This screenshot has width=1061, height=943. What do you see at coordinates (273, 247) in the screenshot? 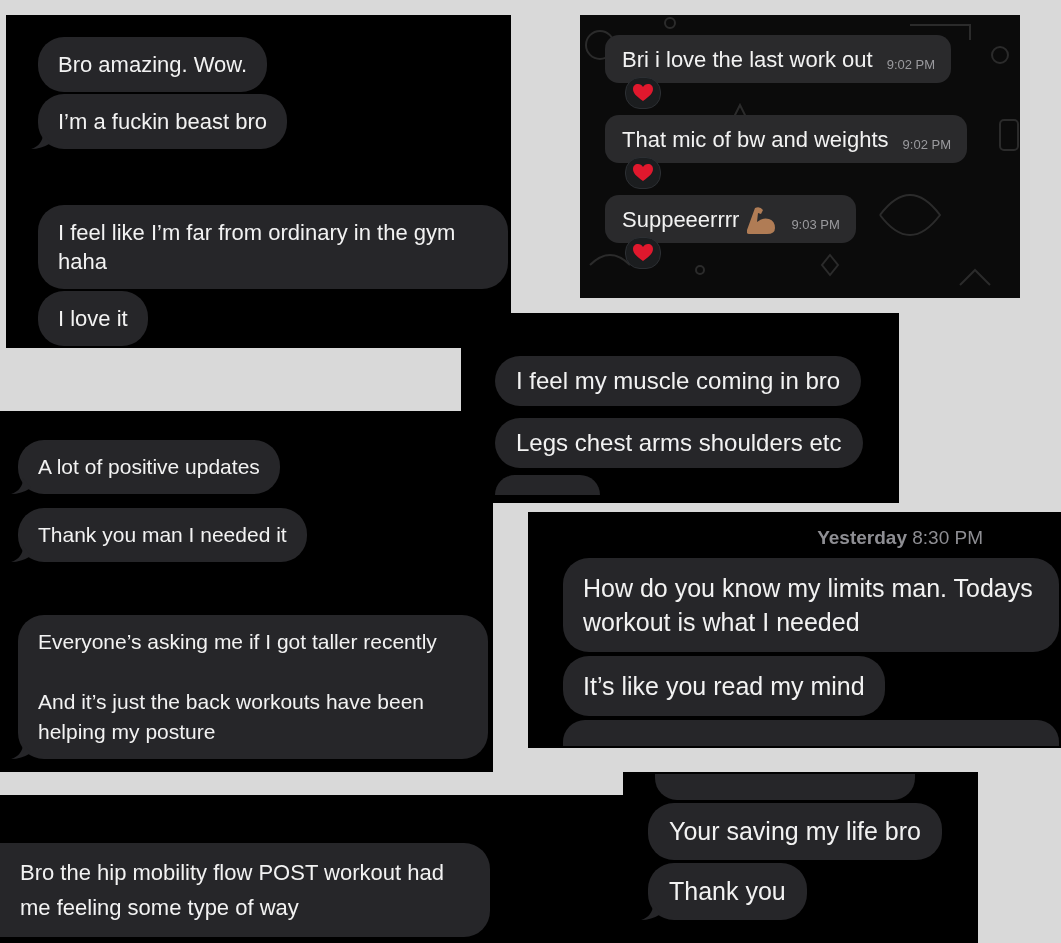
I see `message-bubble: I feel like I’m far from ordinary in the gym haha` at bounding box center [273, 247].